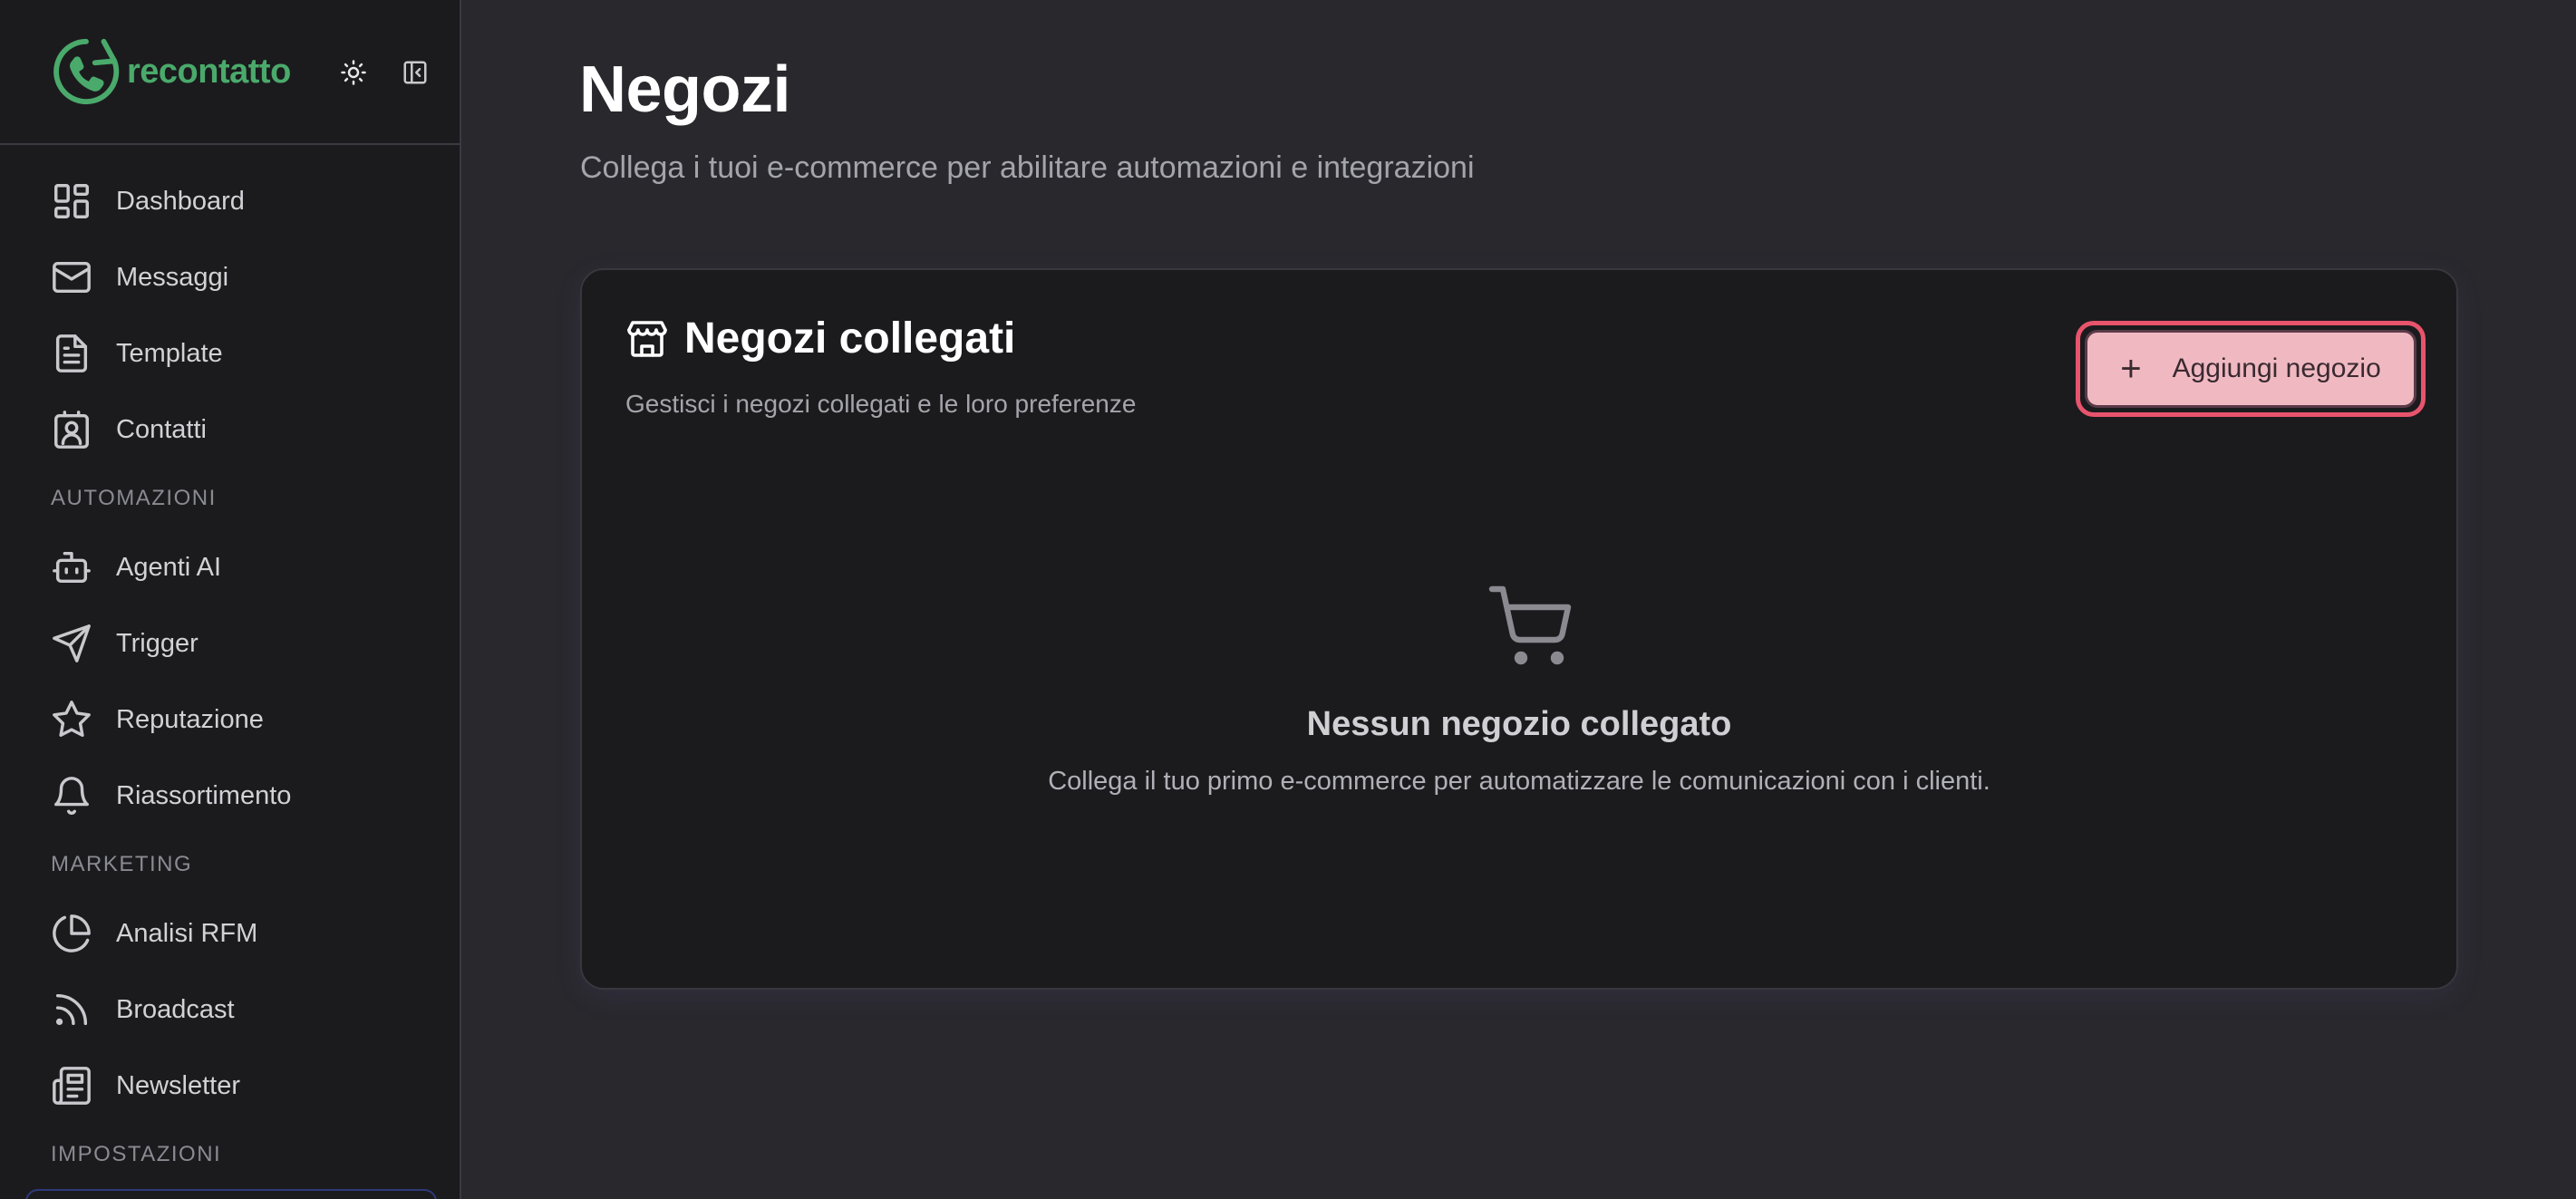  I want to click on sun-icon, so click(353, 72).